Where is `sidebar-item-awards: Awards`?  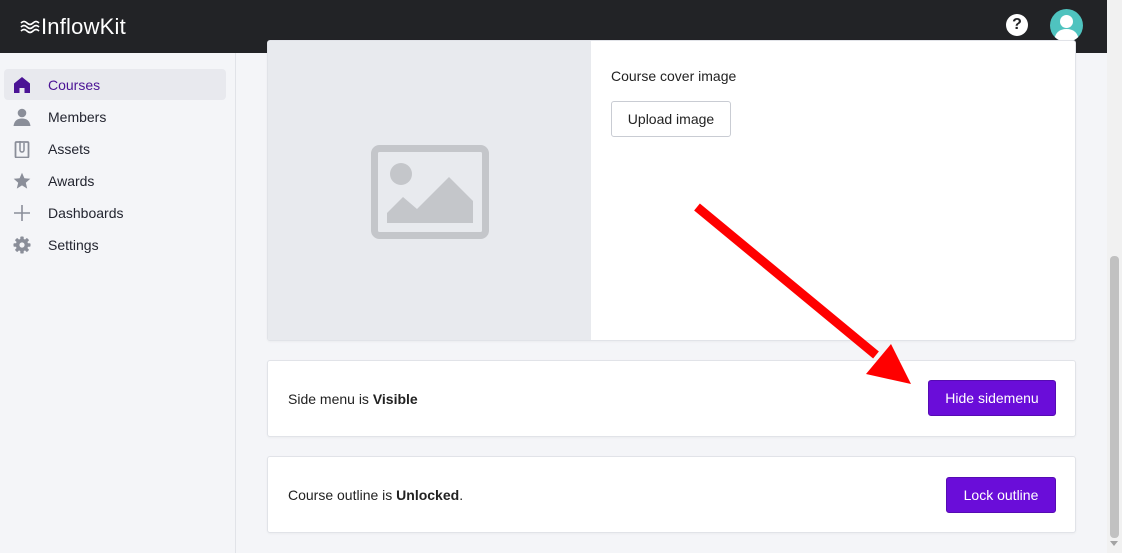
sidebar-item-awards: Awards is located at coordinates (115, 180).